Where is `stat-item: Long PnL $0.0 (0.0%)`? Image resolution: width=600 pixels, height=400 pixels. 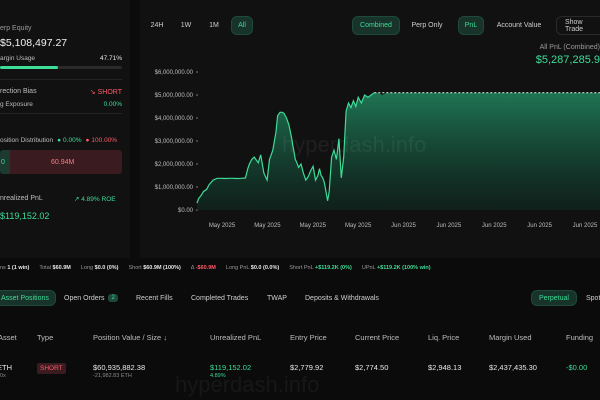
stat-item: Long PnL $0.0 (0.0%) is located at coordinates (252, 268).